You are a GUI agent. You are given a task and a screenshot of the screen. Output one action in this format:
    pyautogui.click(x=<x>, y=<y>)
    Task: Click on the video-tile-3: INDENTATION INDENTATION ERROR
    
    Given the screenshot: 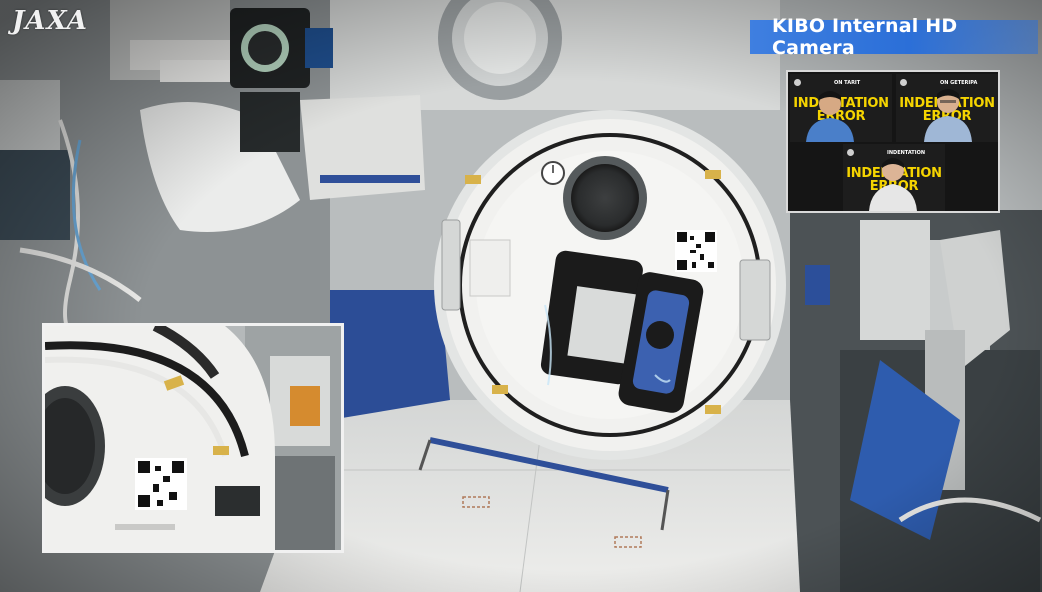 What is the action you would take?
    pyautogui.click(x=894, y=177)
    